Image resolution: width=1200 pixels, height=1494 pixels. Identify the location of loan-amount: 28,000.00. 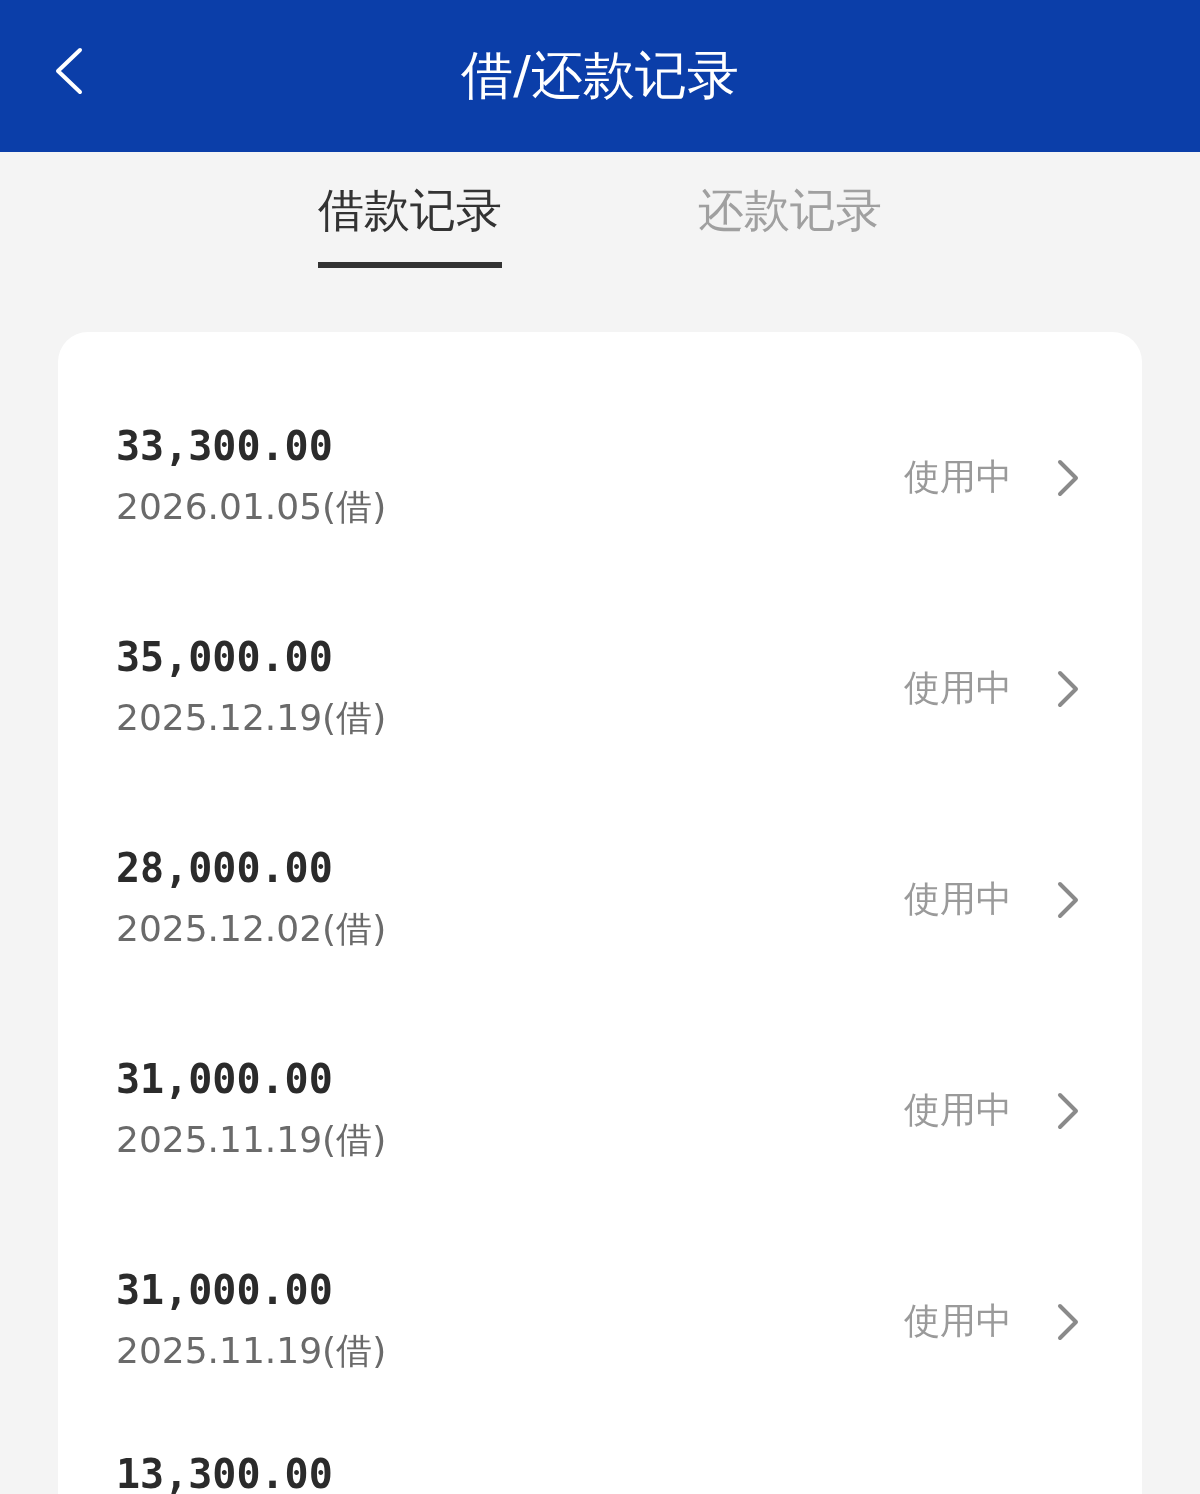
(225, 868).